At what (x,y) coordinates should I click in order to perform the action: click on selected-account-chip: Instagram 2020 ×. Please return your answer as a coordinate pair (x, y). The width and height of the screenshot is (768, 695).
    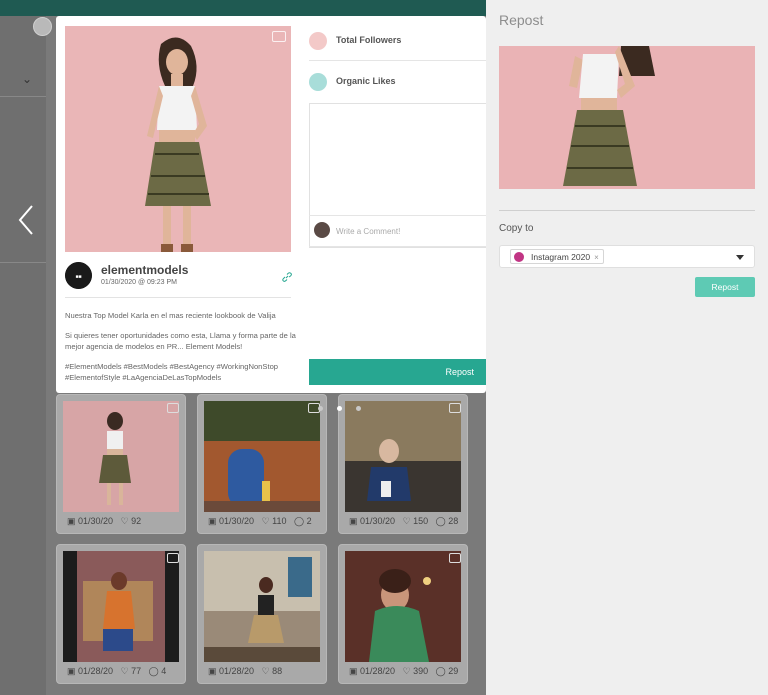
    Looking at the image, I should click on (557, 256).